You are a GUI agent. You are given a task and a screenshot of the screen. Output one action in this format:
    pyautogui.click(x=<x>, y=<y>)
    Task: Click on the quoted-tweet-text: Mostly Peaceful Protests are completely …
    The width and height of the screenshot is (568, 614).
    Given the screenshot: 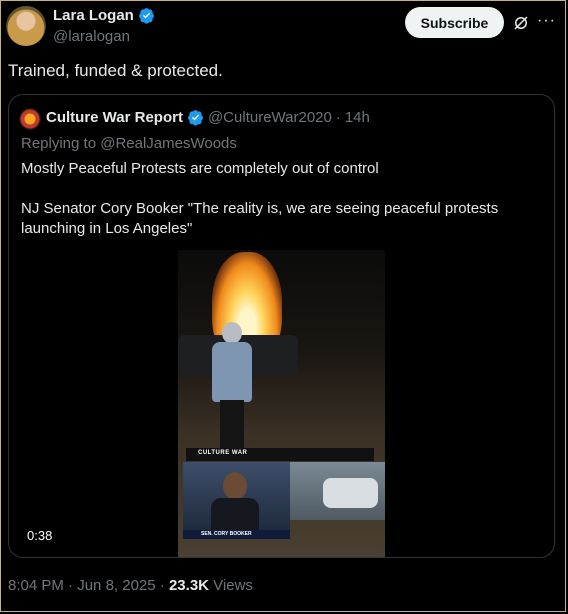 What is the action you would take?
    pyautogui.click(x=271, y=209)
    